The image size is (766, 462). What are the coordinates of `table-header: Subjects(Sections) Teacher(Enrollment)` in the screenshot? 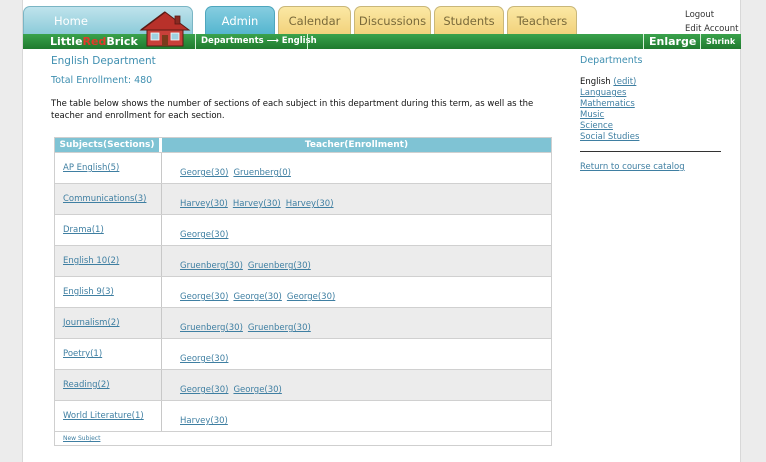 It's located at (303, 145).